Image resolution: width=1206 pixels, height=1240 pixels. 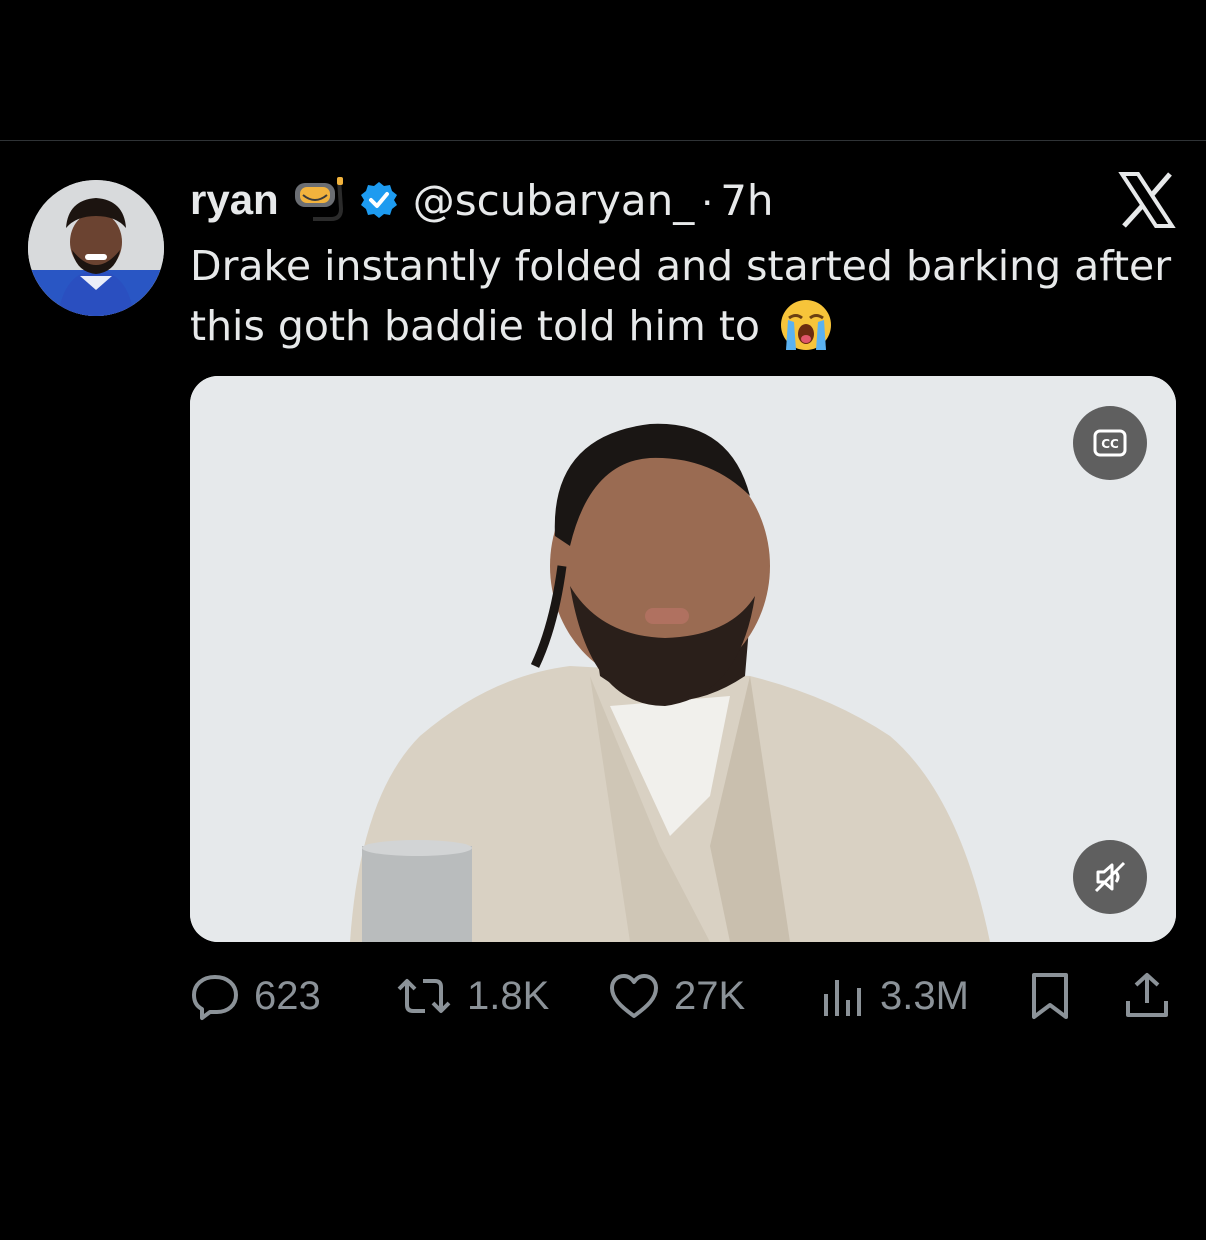 What do you see at coordinates (287, 995) in the screenshot?
I see `reply-count: 623` at bounding box center [287, 995].